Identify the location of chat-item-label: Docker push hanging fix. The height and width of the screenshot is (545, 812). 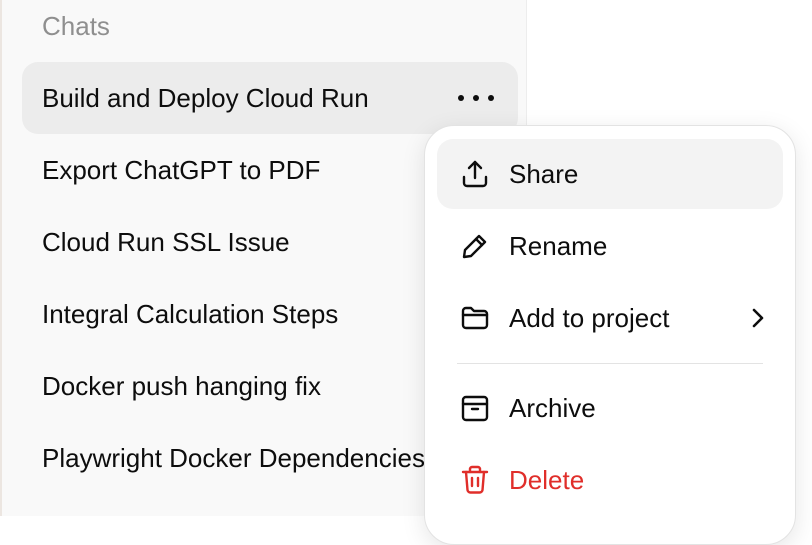
(181, 386).